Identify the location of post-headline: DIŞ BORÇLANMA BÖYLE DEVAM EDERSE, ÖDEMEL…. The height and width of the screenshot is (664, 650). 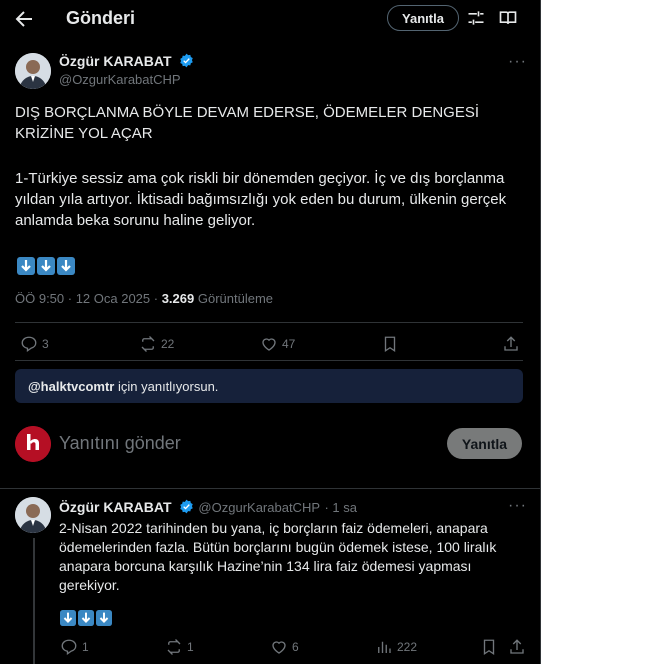
(247, 123).